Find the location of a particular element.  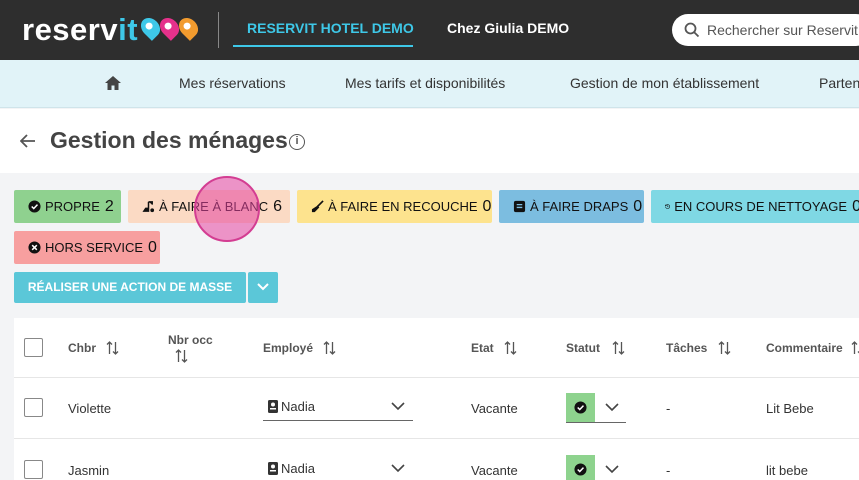

status-chip-propre: PROPRE 2 is located at coordinates (67, 206).